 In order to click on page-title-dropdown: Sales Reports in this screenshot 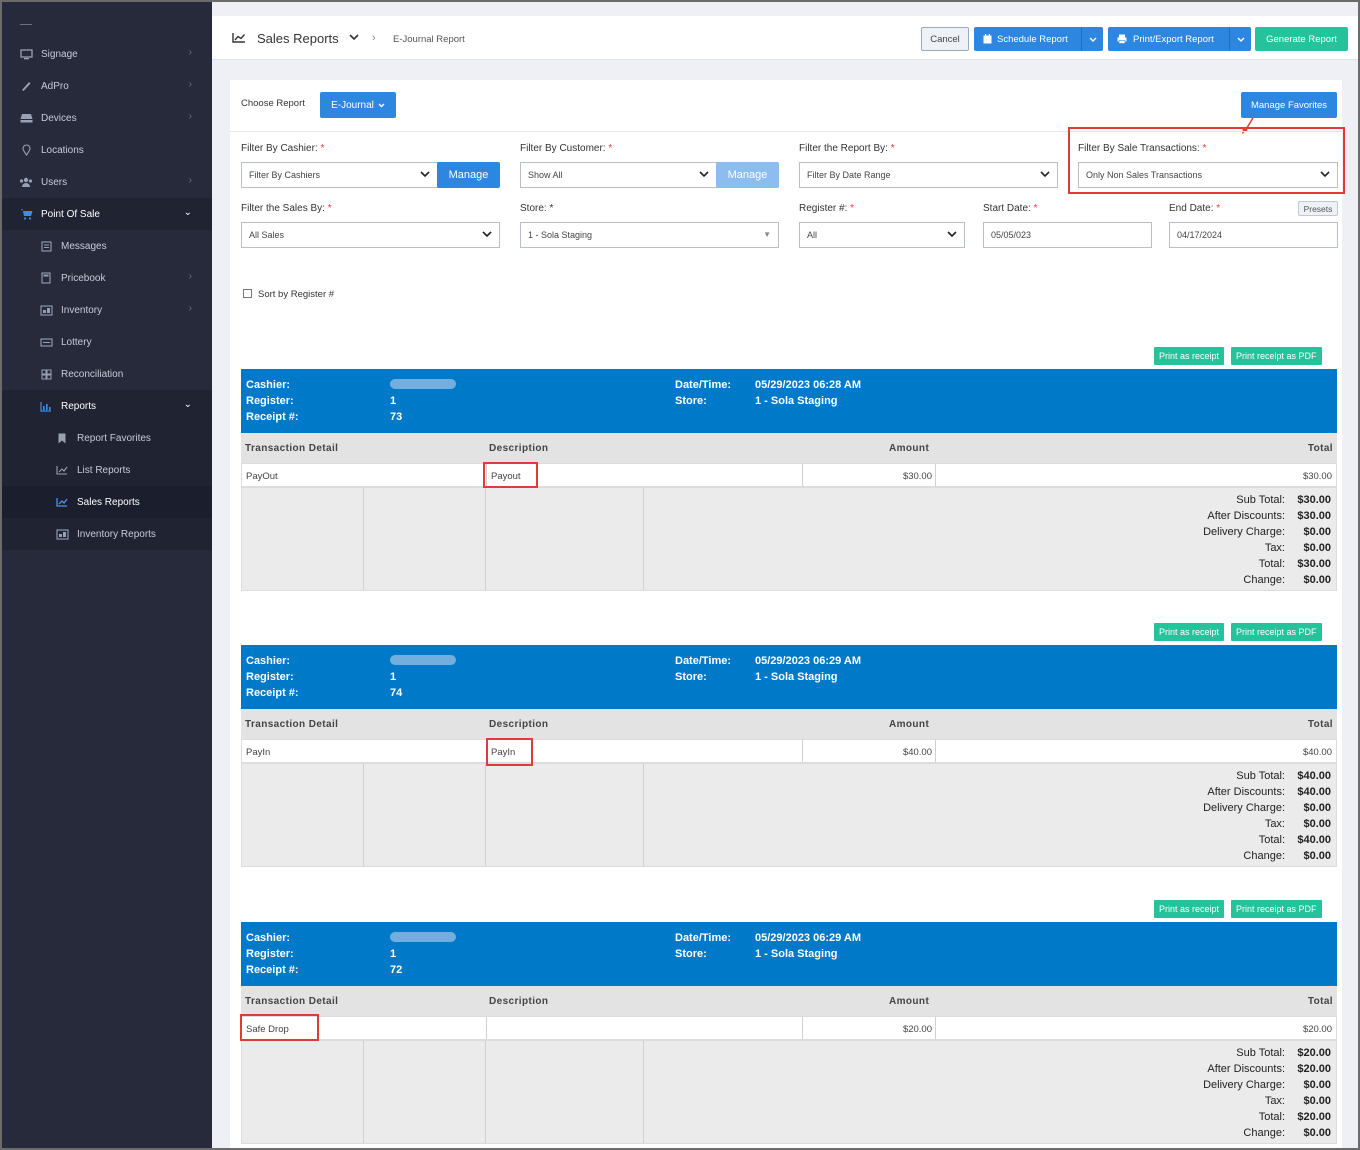, I will do `click(295, 38)`.